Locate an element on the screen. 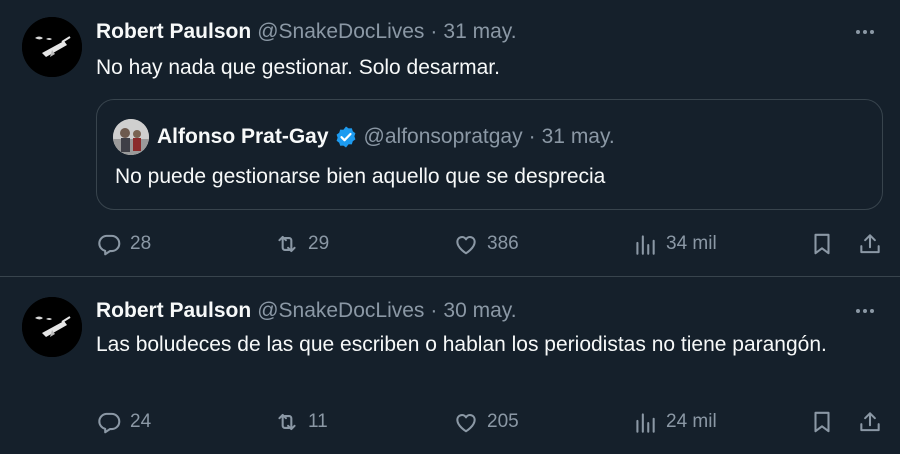  quoted-avatar is located at coordinates (131, 137).